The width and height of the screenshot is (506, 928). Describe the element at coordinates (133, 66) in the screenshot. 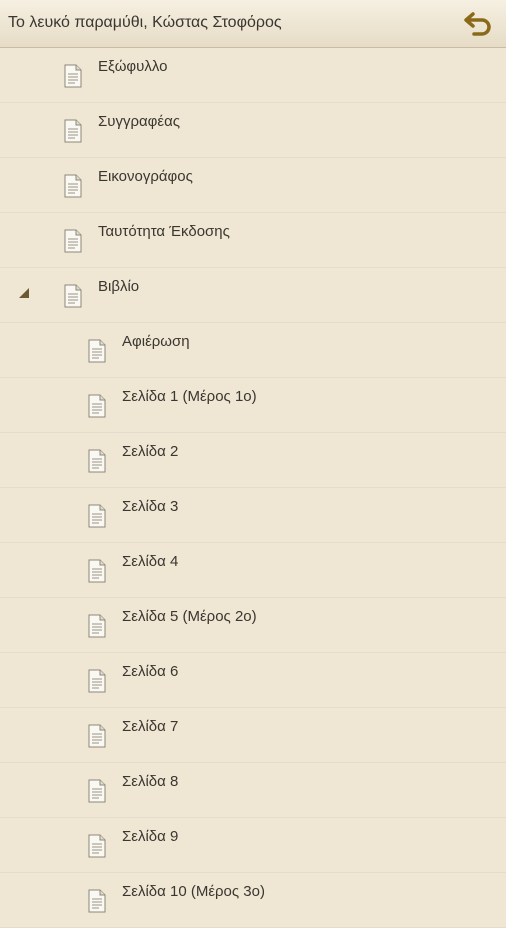

I see `toc-item-label: Εξώφυλλο` at that location.